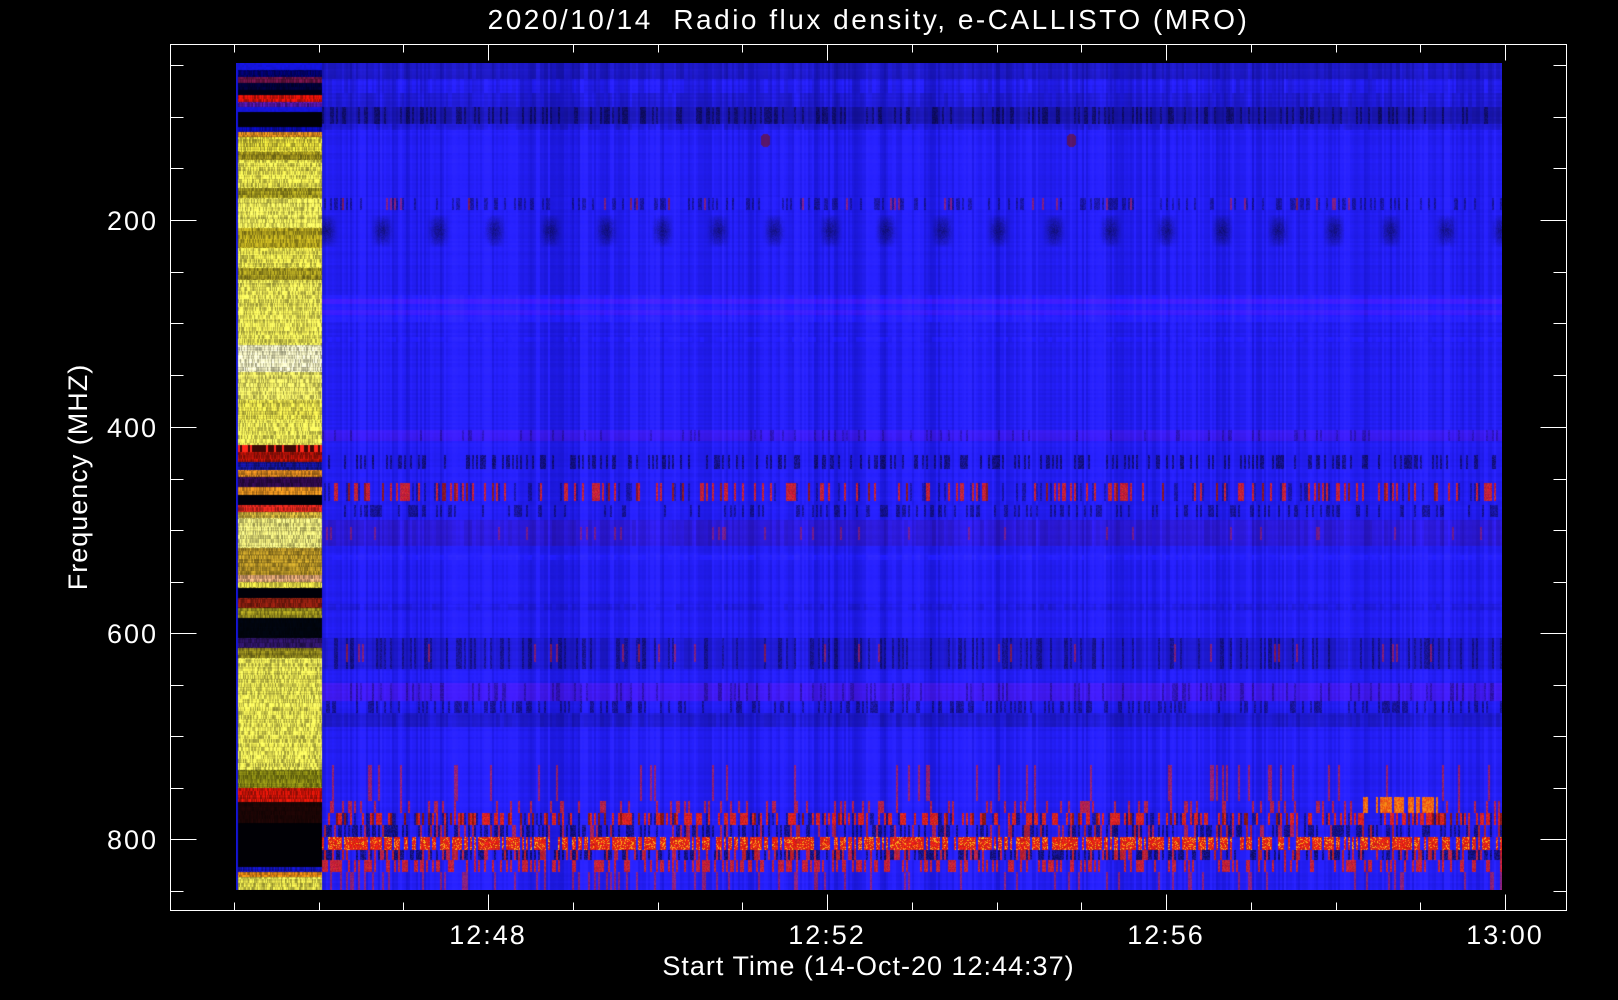  Describe the element at coordinates (132, 221) in the screenshot. I see `y-tick-label-200: 200` at that location.